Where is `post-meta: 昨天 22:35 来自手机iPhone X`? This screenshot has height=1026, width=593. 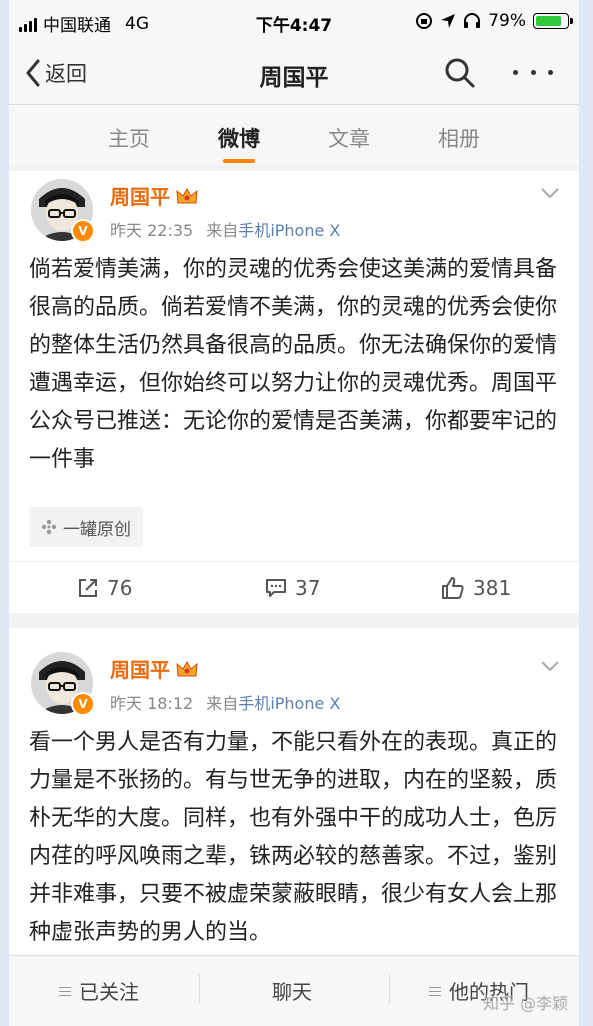 post-meta: 昨天 22:35 来自手机iPhone X is located at coordinates (225, 229).